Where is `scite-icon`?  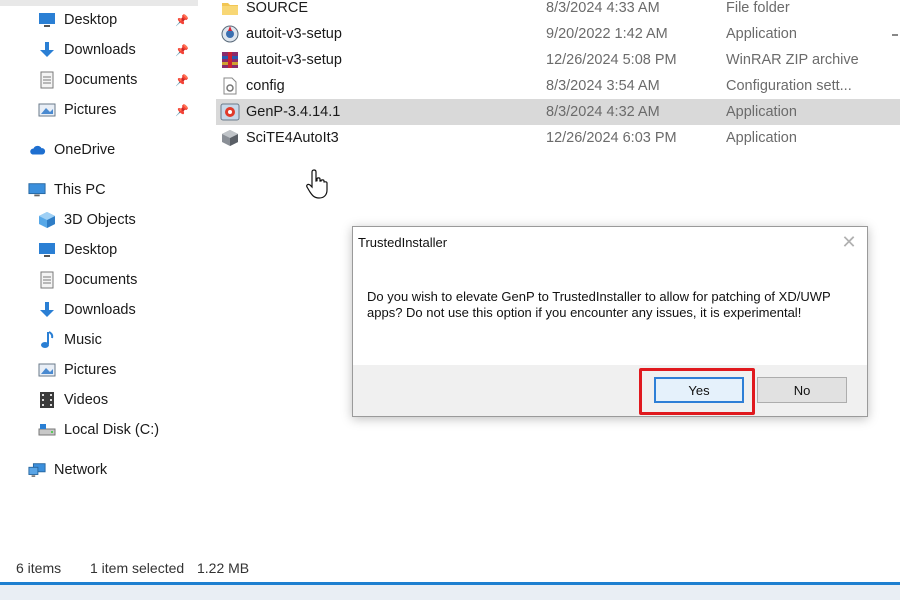
scite-icon is located at coordinates (230, 138).